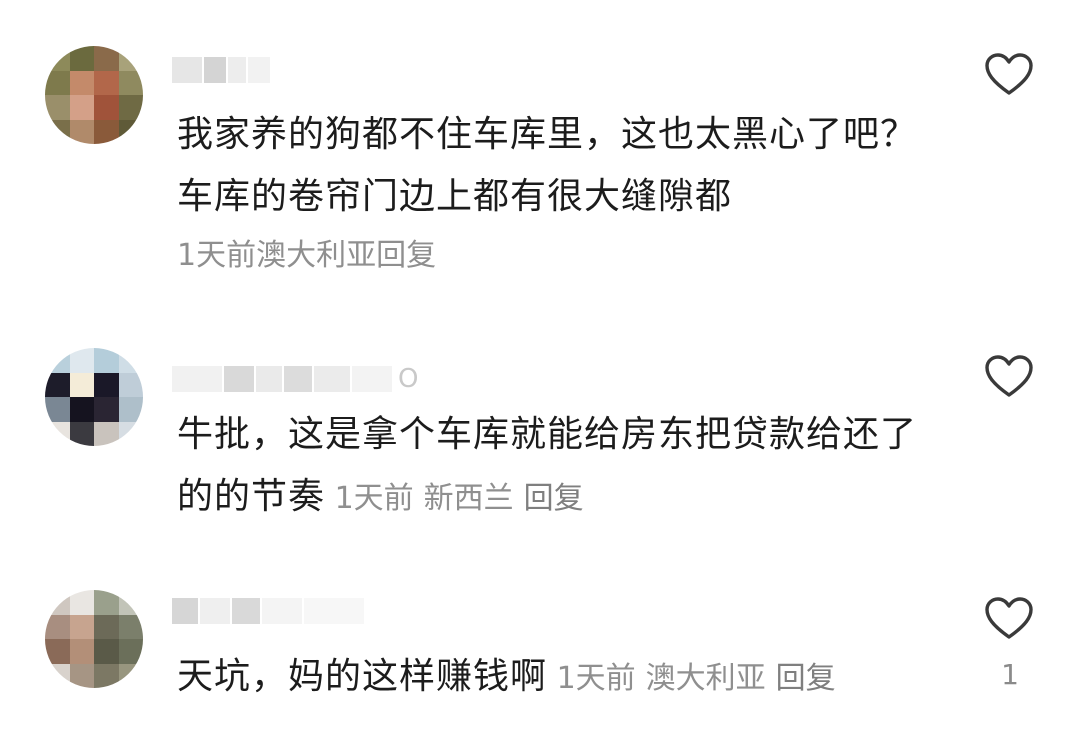 This screenshot has width=1080, height=734. Describe the element at coordinates (506, 676) in the screenshot. I see `comment-text: 天坑，妈的这样赚钱啊 1天前 澳大利亚 回复` at that location.